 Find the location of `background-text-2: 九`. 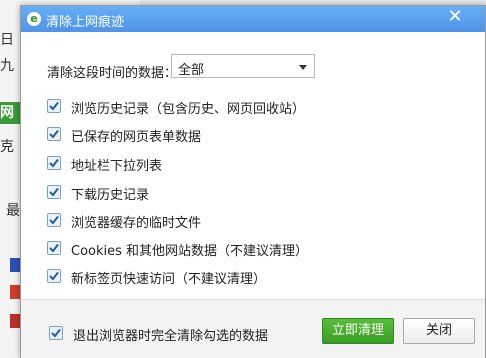

background-text-2: 九 is located at coordinates (7, 66).